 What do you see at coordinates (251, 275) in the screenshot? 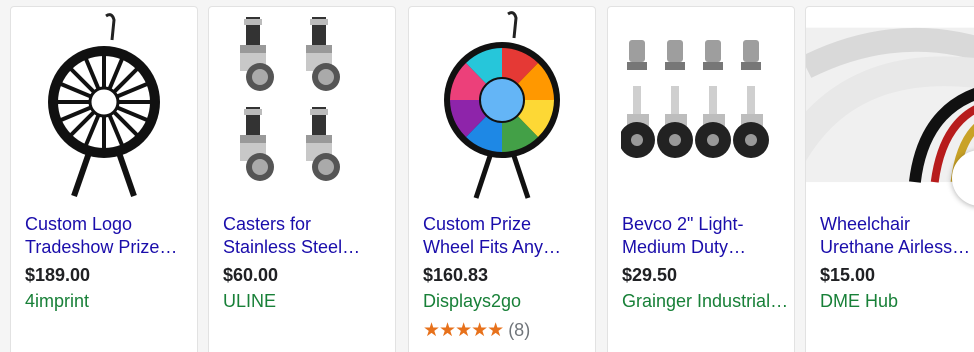
I see `product-price: $60.00` at bounding box center [251, 275].